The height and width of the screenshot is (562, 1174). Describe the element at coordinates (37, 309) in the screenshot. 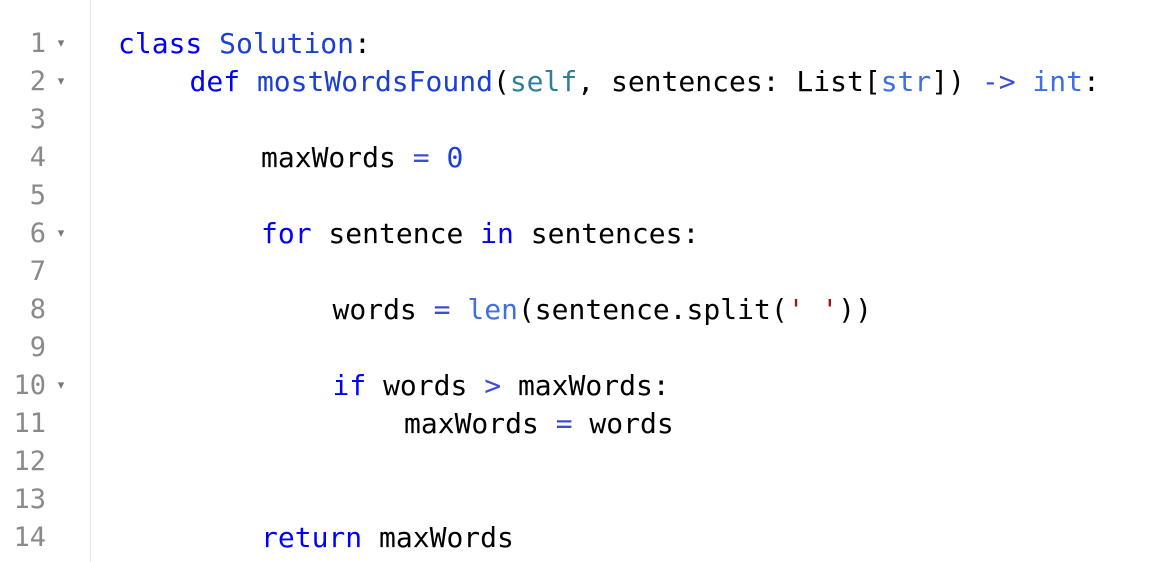

I see `line-number: 8` at that location.